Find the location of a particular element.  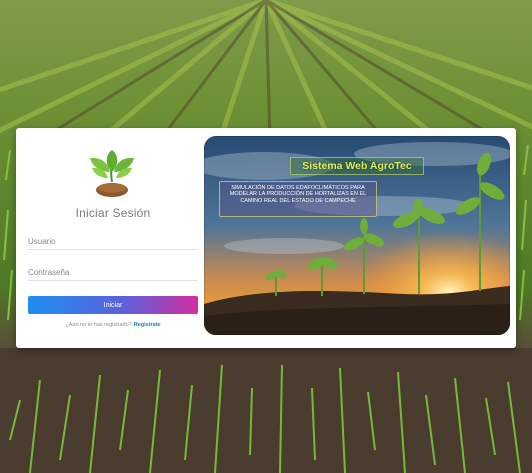

hero-title: Sistema Web AgroTec is located at coordinates (357, 166).